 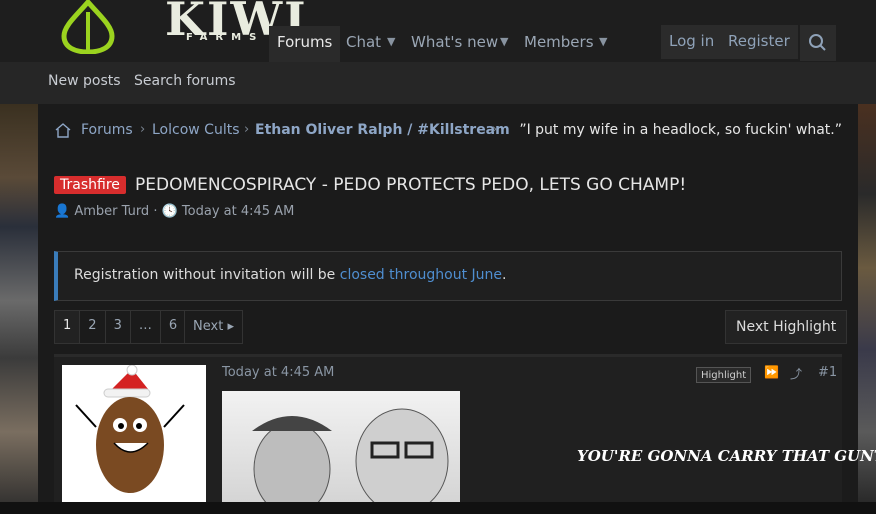 I want to click on chat-dropdown-icon: ▼, so click(x=391, y=44).